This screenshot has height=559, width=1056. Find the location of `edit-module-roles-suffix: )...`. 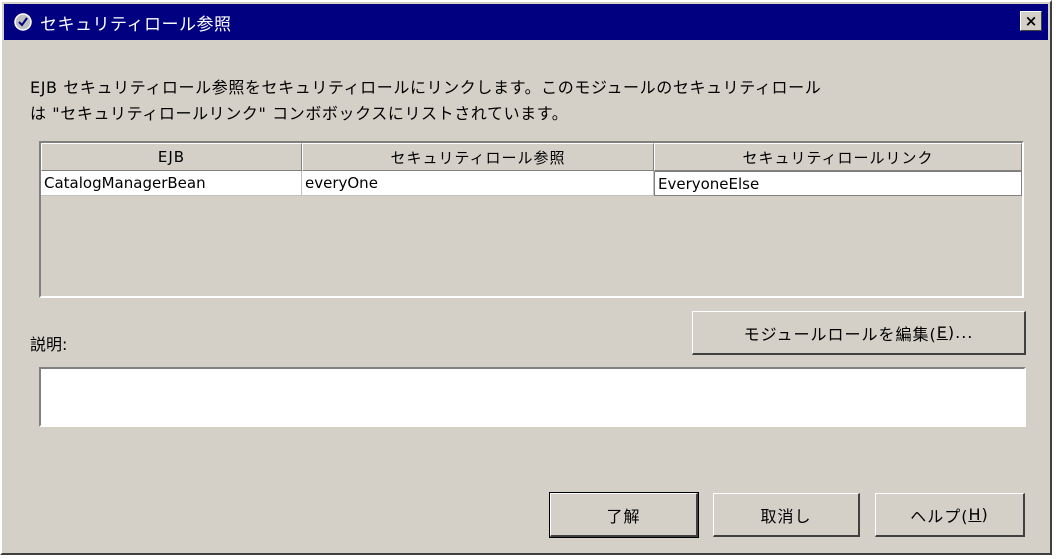

edit-module-roles-suffix: )... is located at coordinates (960, 332).